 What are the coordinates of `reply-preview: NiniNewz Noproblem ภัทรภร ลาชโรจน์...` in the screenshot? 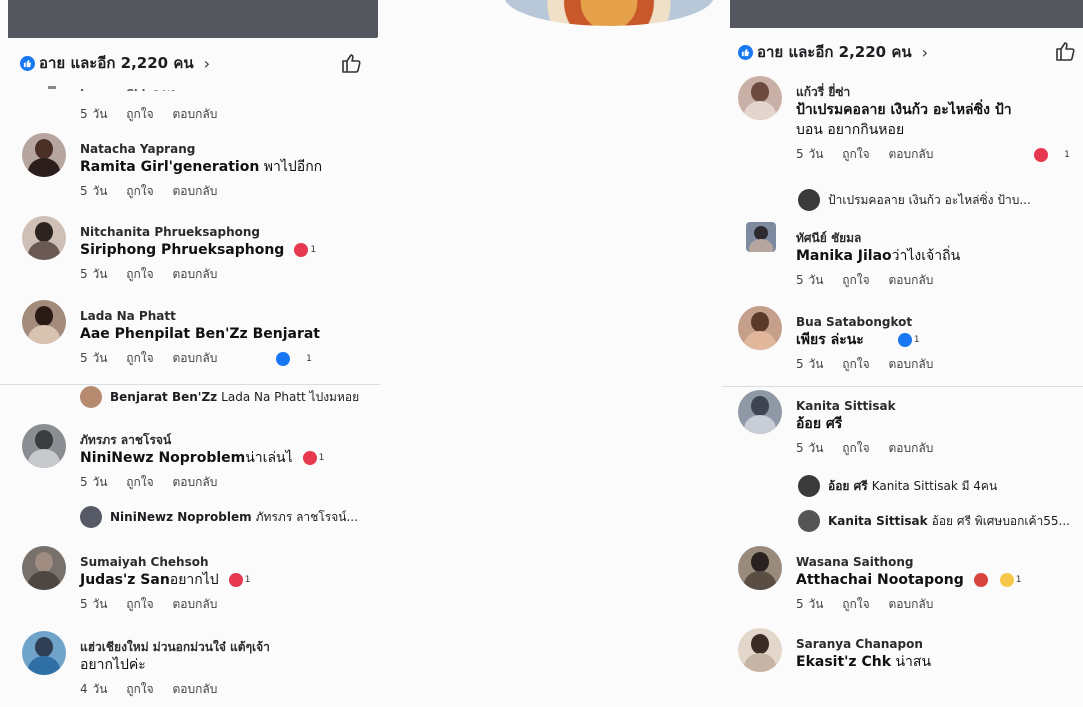 It's located at (219, 517).